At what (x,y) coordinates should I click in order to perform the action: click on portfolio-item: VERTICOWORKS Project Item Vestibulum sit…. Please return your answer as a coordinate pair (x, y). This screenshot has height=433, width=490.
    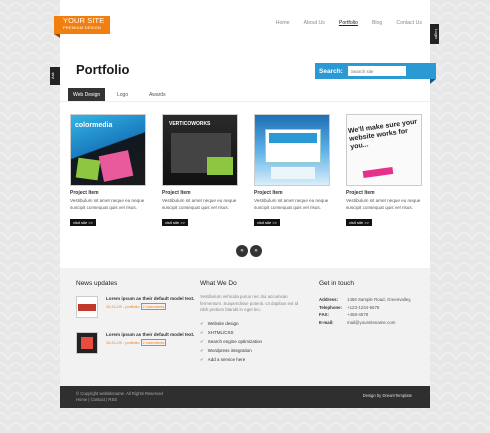
    Looking at the image, I should click on (200, 171).